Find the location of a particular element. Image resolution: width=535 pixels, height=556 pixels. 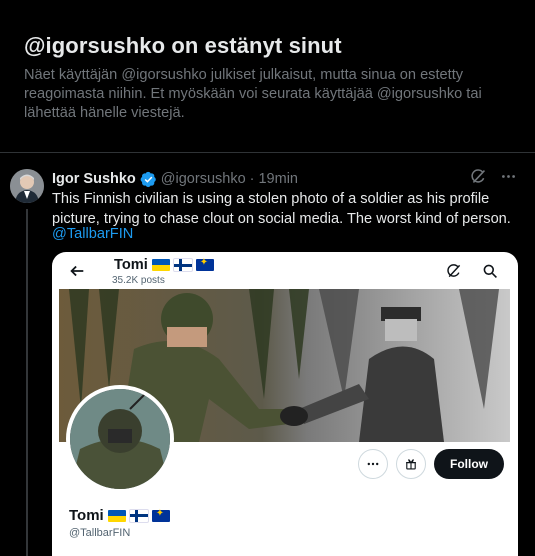

embedded-profile-name: Tomi is located at coordinates (119, 515).